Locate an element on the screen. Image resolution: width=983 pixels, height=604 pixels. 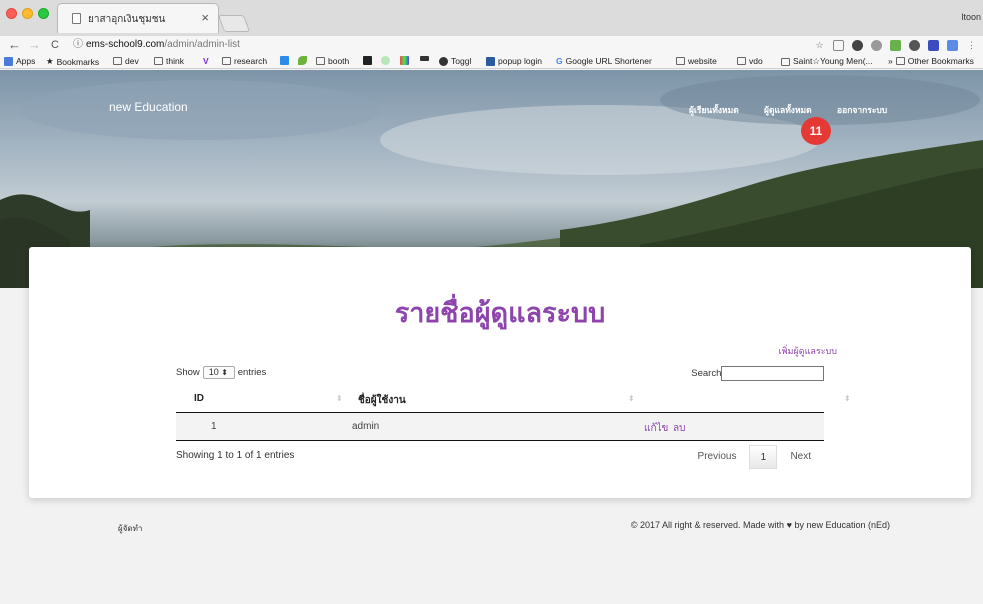
camera-icon is located at coordinates (838, 45).